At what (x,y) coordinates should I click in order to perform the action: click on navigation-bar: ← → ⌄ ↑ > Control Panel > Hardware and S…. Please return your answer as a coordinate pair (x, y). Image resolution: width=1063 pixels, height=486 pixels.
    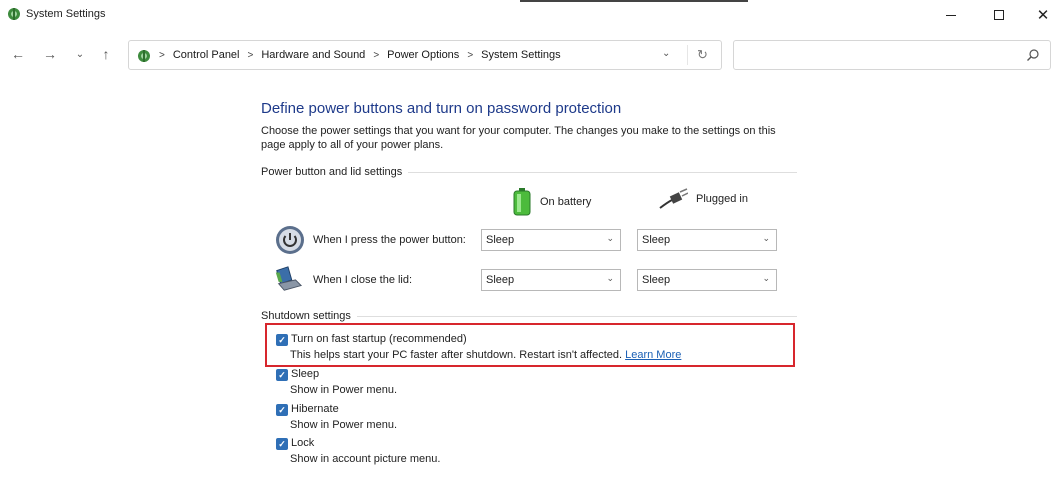
    Looking at the image, I should click on (531, 55).